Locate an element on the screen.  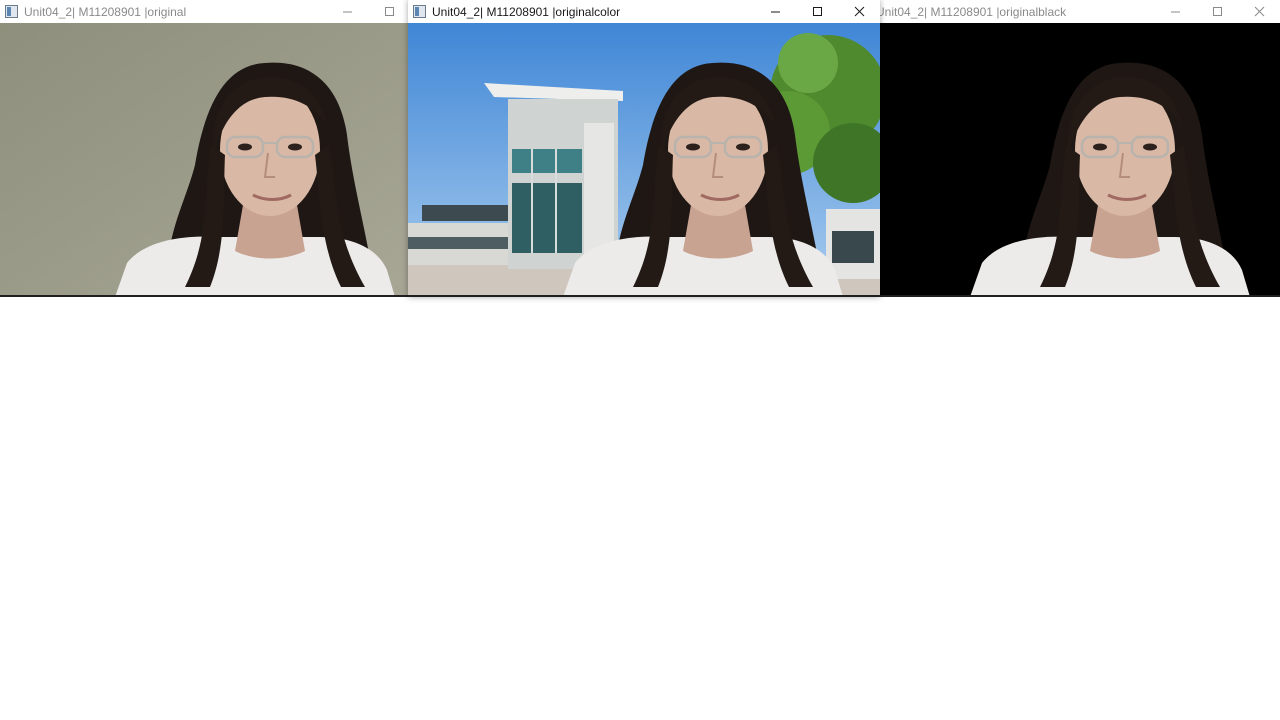
originalcolor-frame-image is located at coordinates (644, 160).